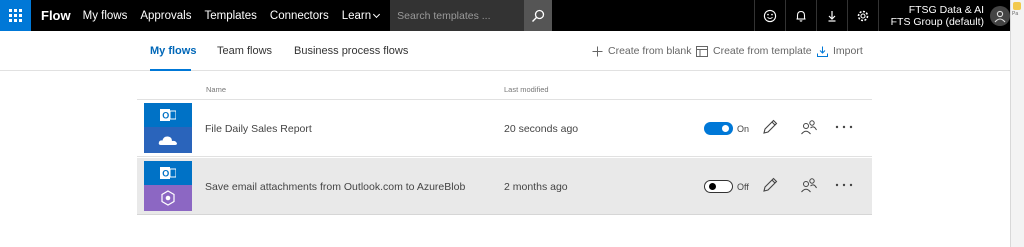  I want to click on account-text: FTSG Data & AI FTS Group (default), so click(937, 16).